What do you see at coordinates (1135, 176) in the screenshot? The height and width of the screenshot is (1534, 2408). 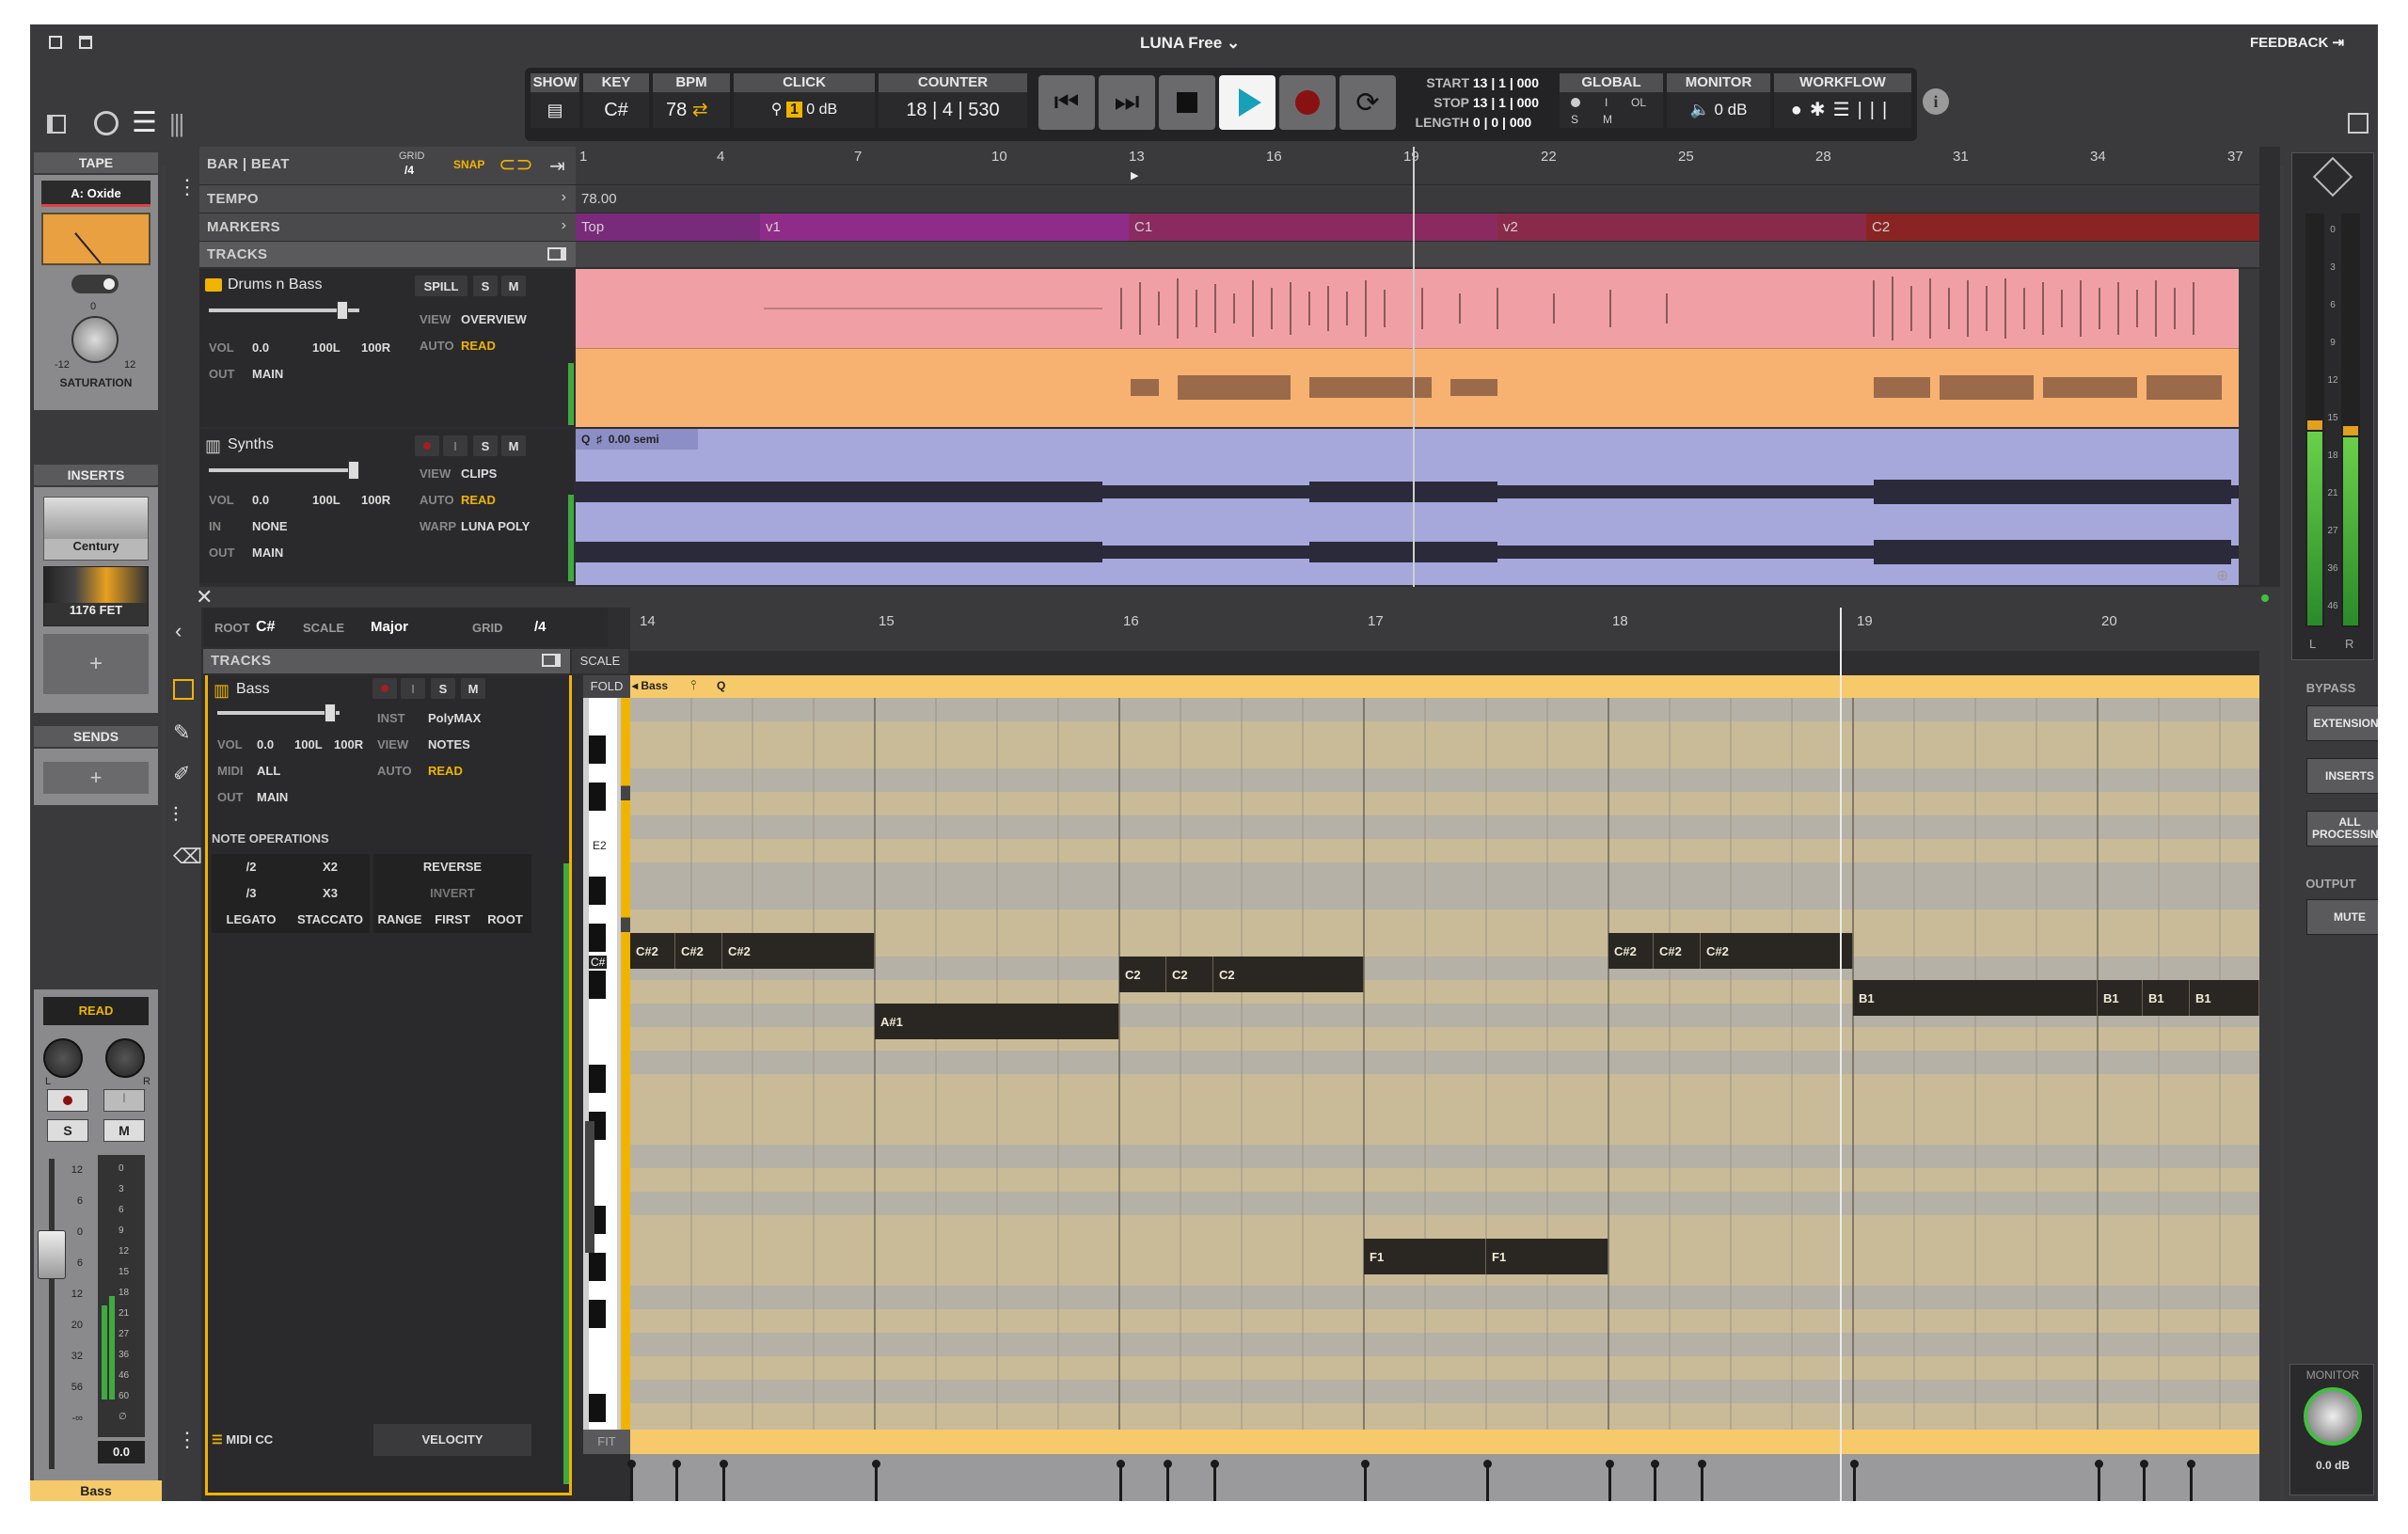 I see `loop-marker-icon: ▶` at bounding box center [1135, 176].